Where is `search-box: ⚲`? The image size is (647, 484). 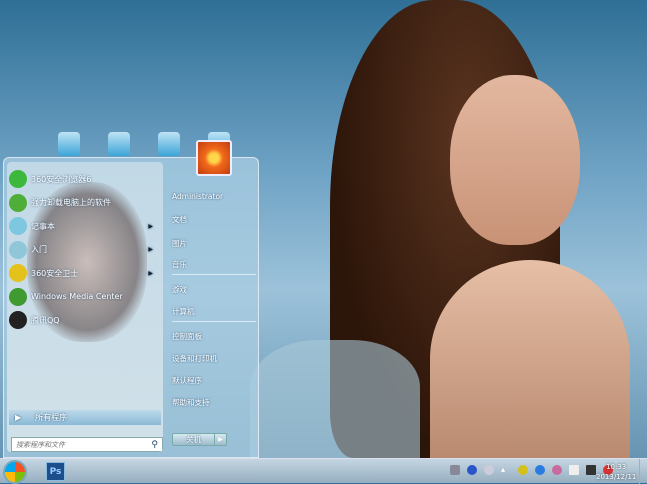 search-box: ⚲ is located at coordinates (87, 444).